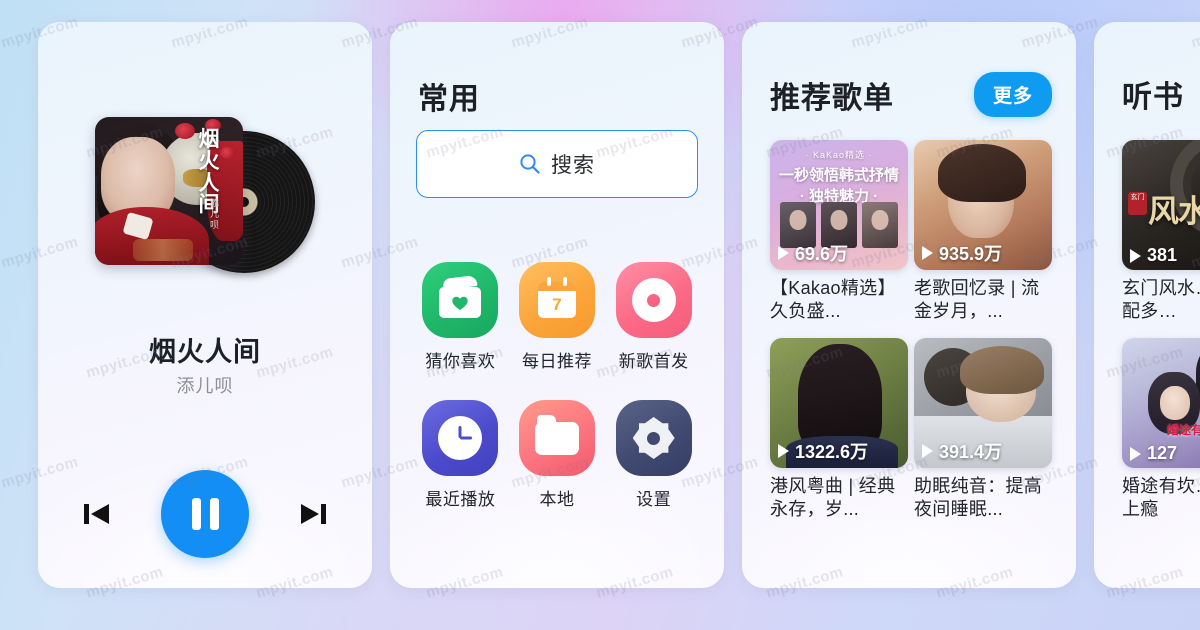  What do you see at coordinates (557, 499) in the screenshot?
I see `shortcut-label: 本地` at bounding box center [557, 499].